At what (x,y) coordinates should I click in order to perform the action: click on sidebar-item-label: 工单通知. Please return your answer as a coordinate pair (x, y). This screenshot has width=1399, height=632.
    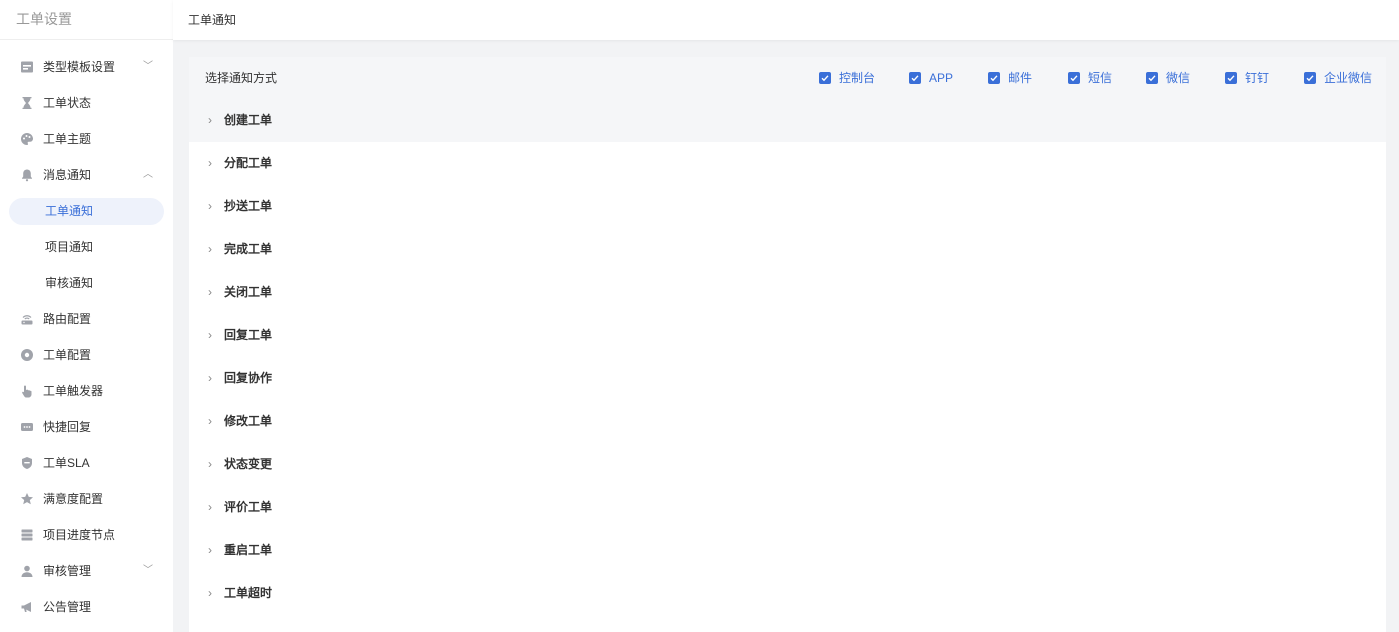
    Looking at the image, I should click on (69, 211).